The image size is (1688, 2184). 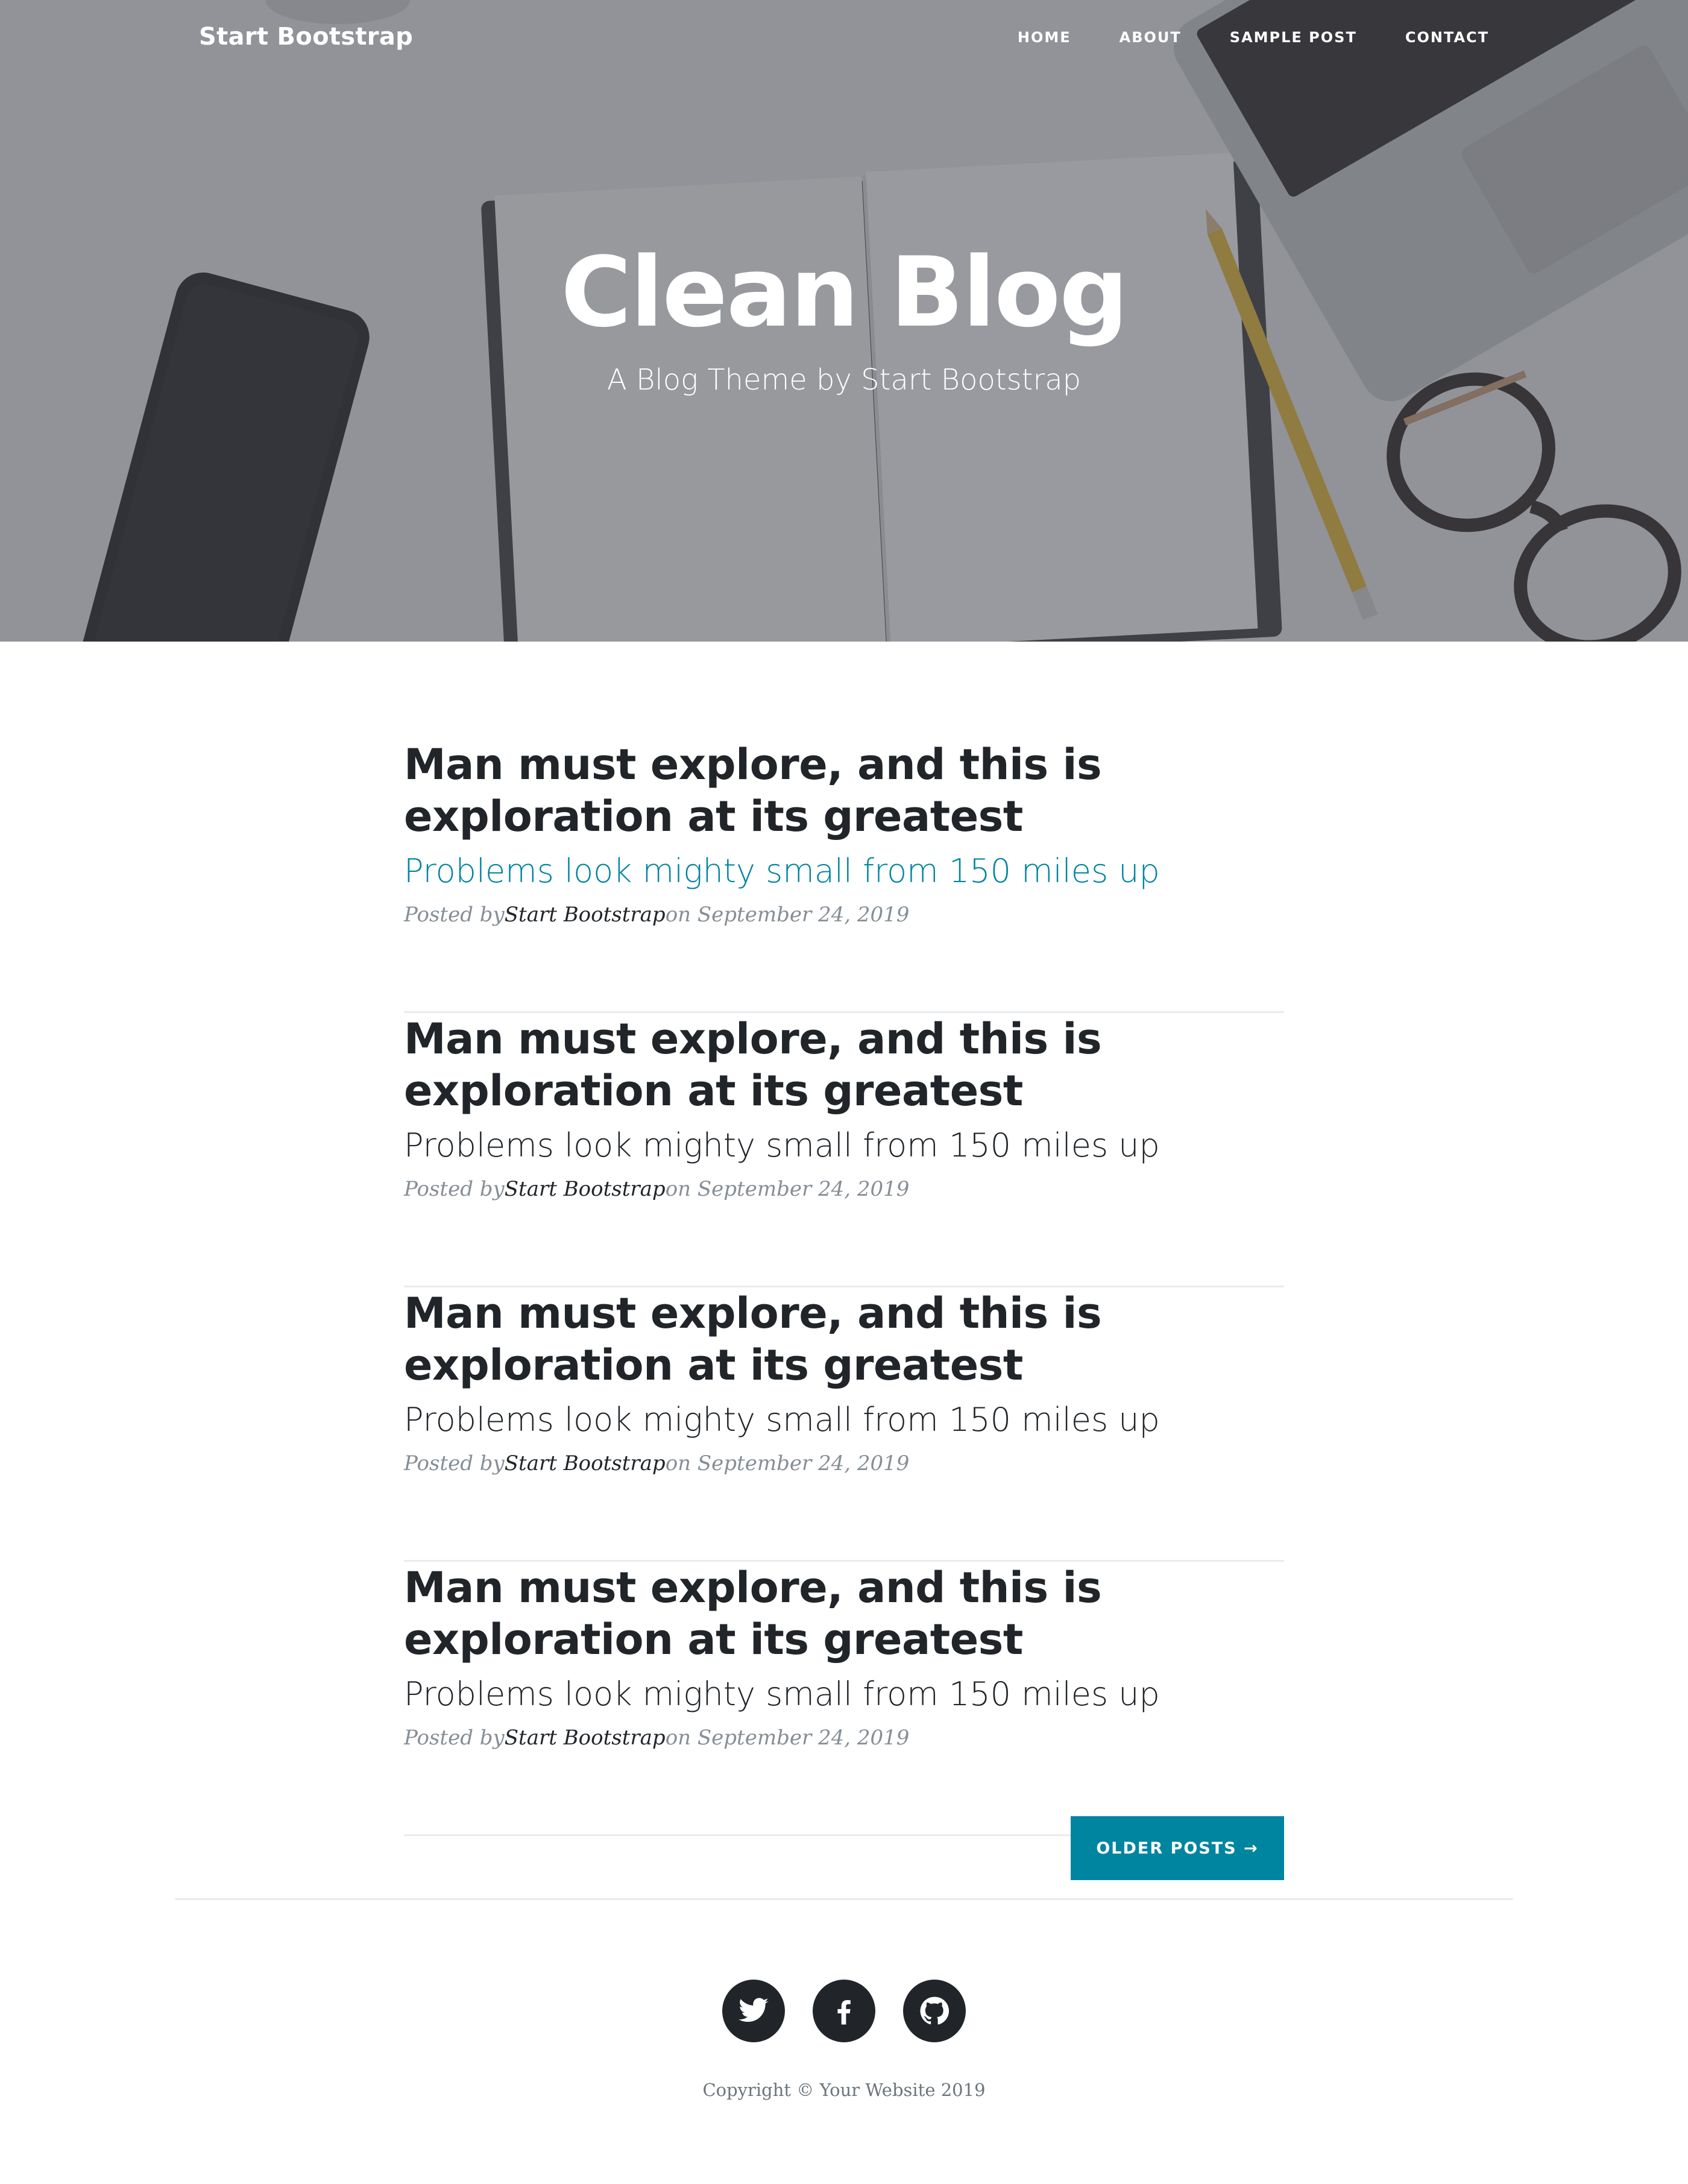 I want to click on facebook-button, so click(x=844, y=2011).